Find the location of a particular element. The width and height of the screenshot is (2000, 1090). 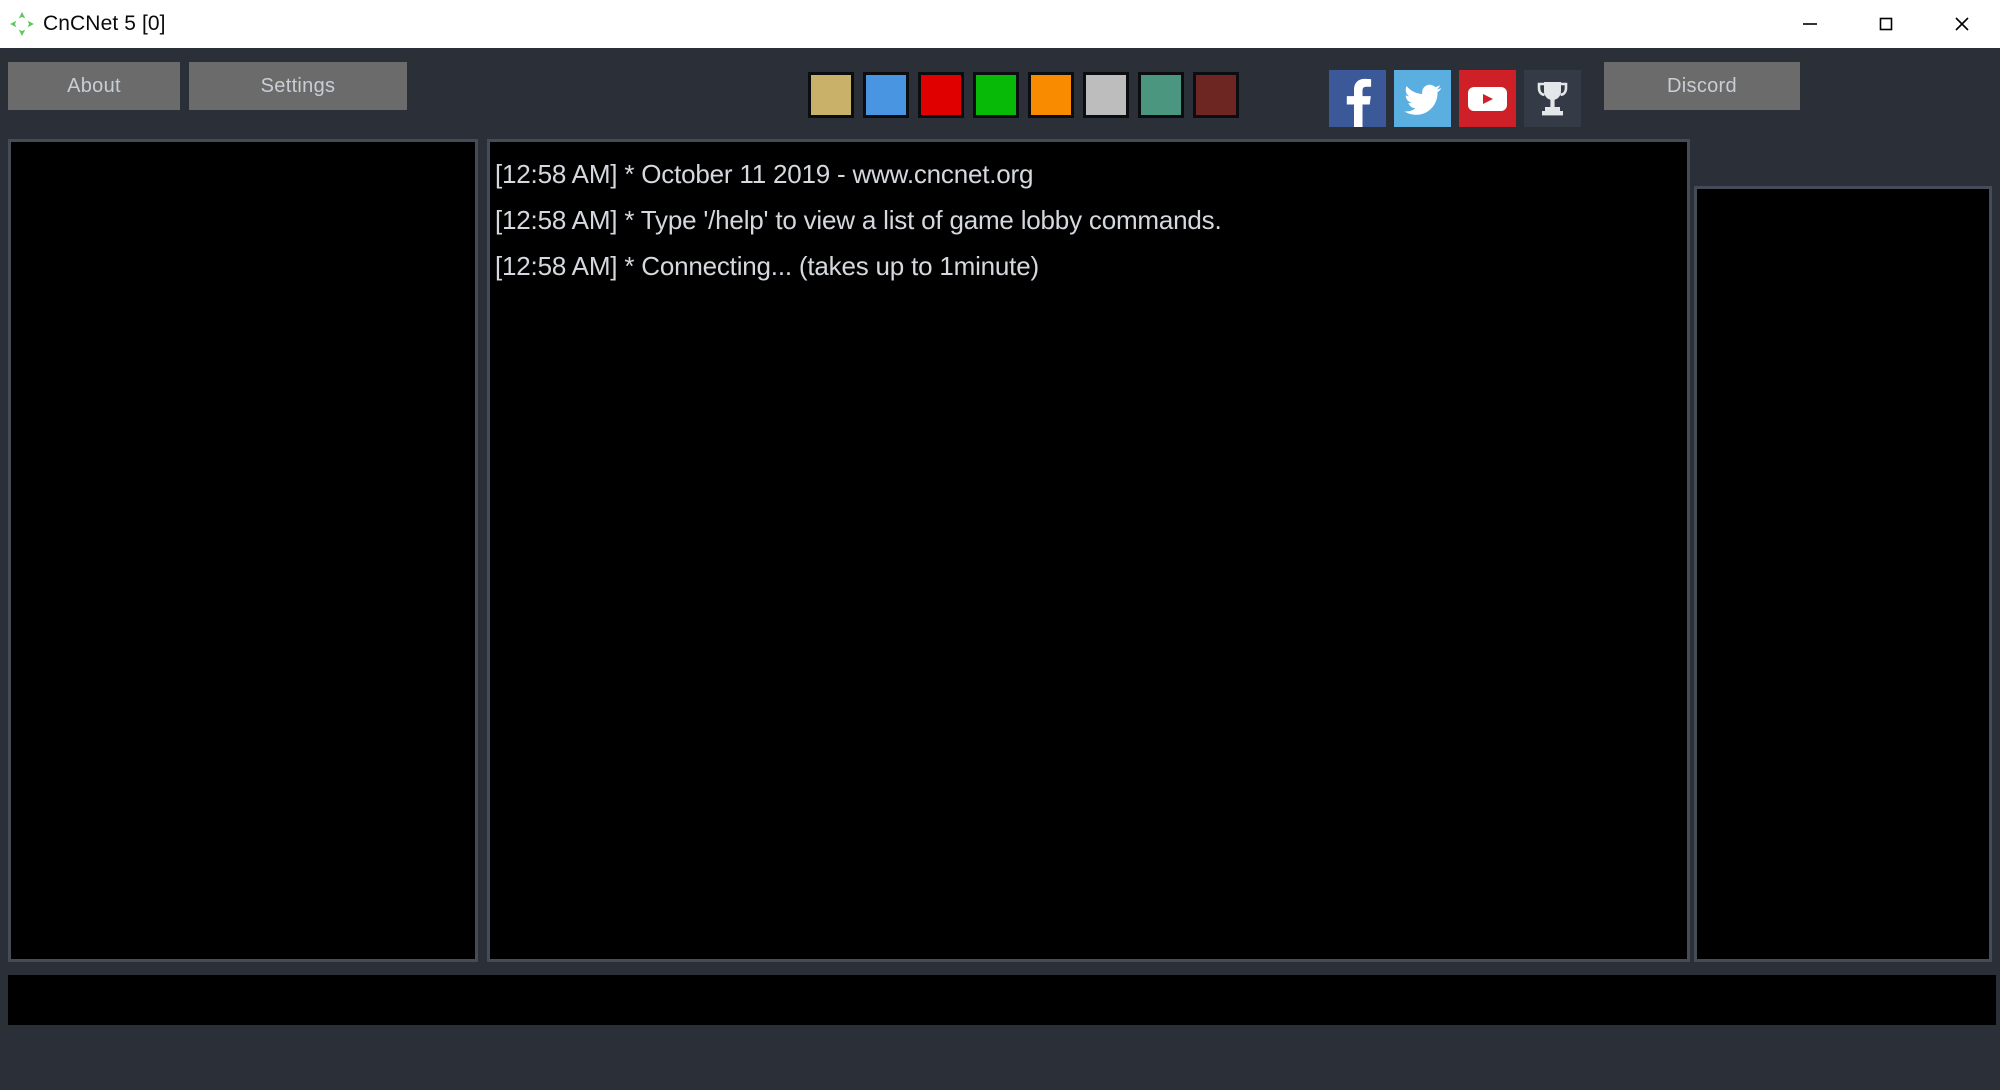

color-swatch-lightgray is located at coordinates (1106, 95).